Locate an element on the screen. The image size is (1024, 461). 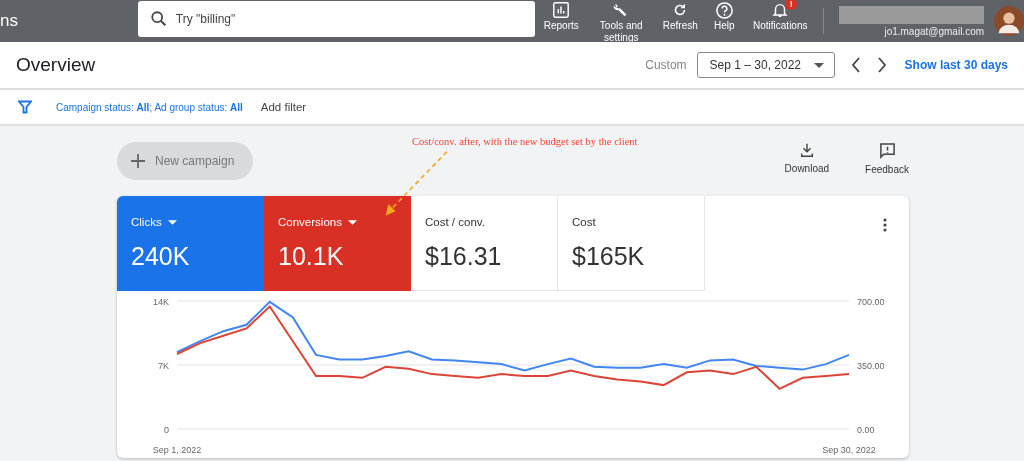
annotation-text: Cost/conv. after, with the new budget set by the client is located at coordinates (525, 141).